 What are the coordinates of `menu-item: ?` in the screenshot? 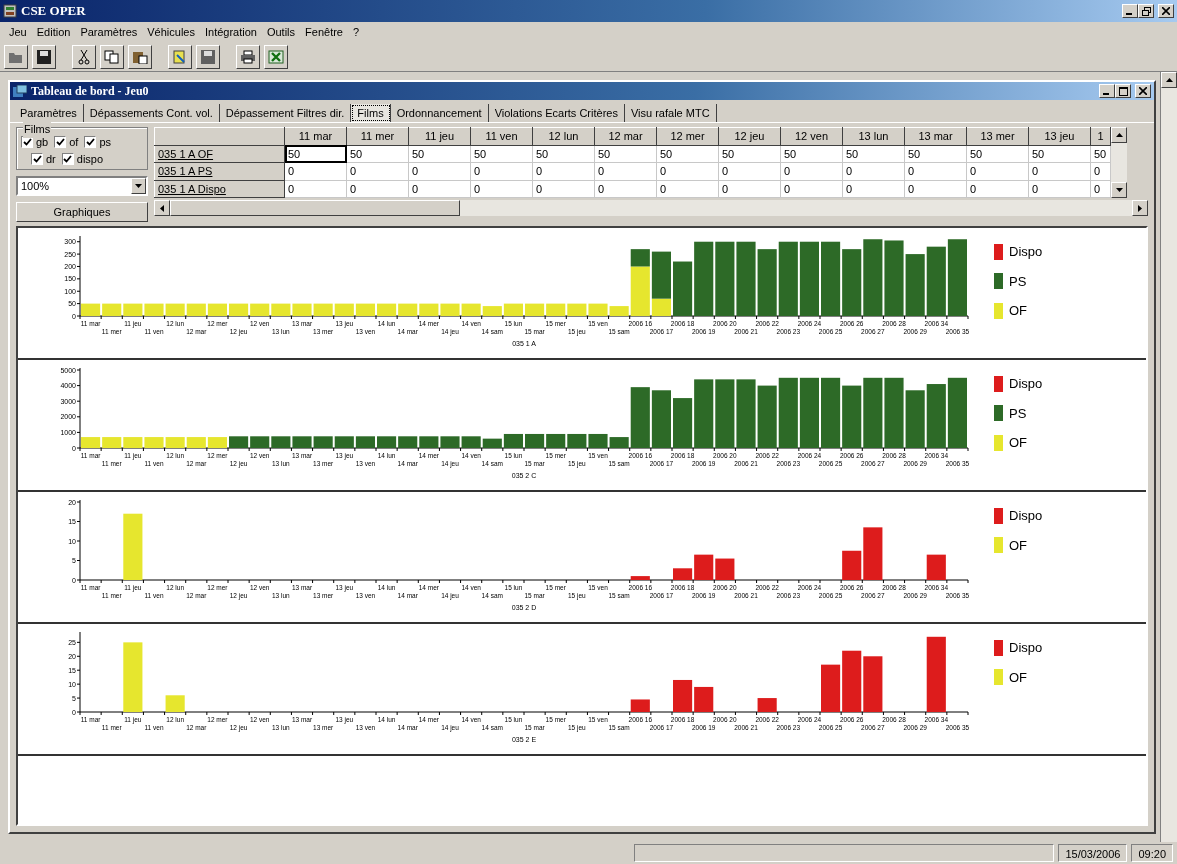 It's located at (356, 32).